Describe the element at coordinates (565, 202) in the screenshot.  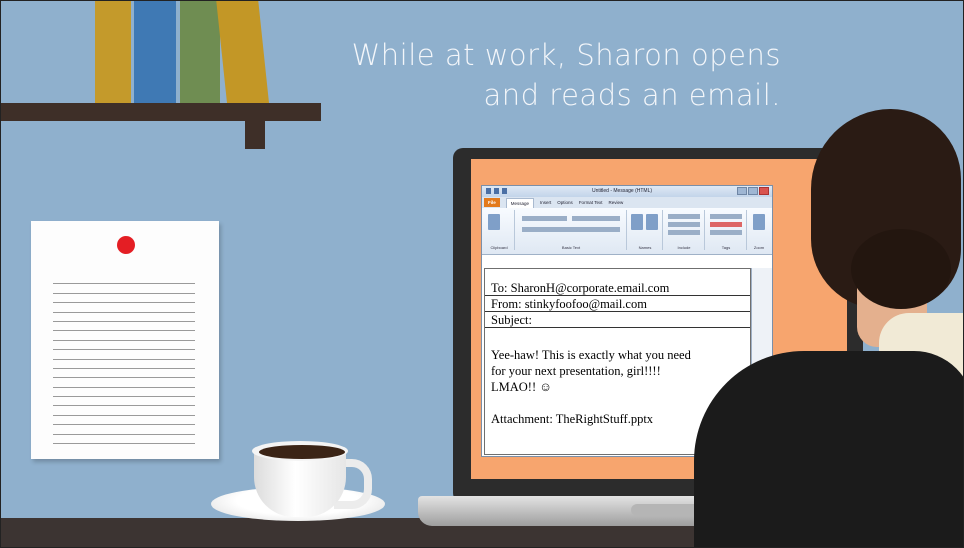
I see `tab-options: Options` at that location.